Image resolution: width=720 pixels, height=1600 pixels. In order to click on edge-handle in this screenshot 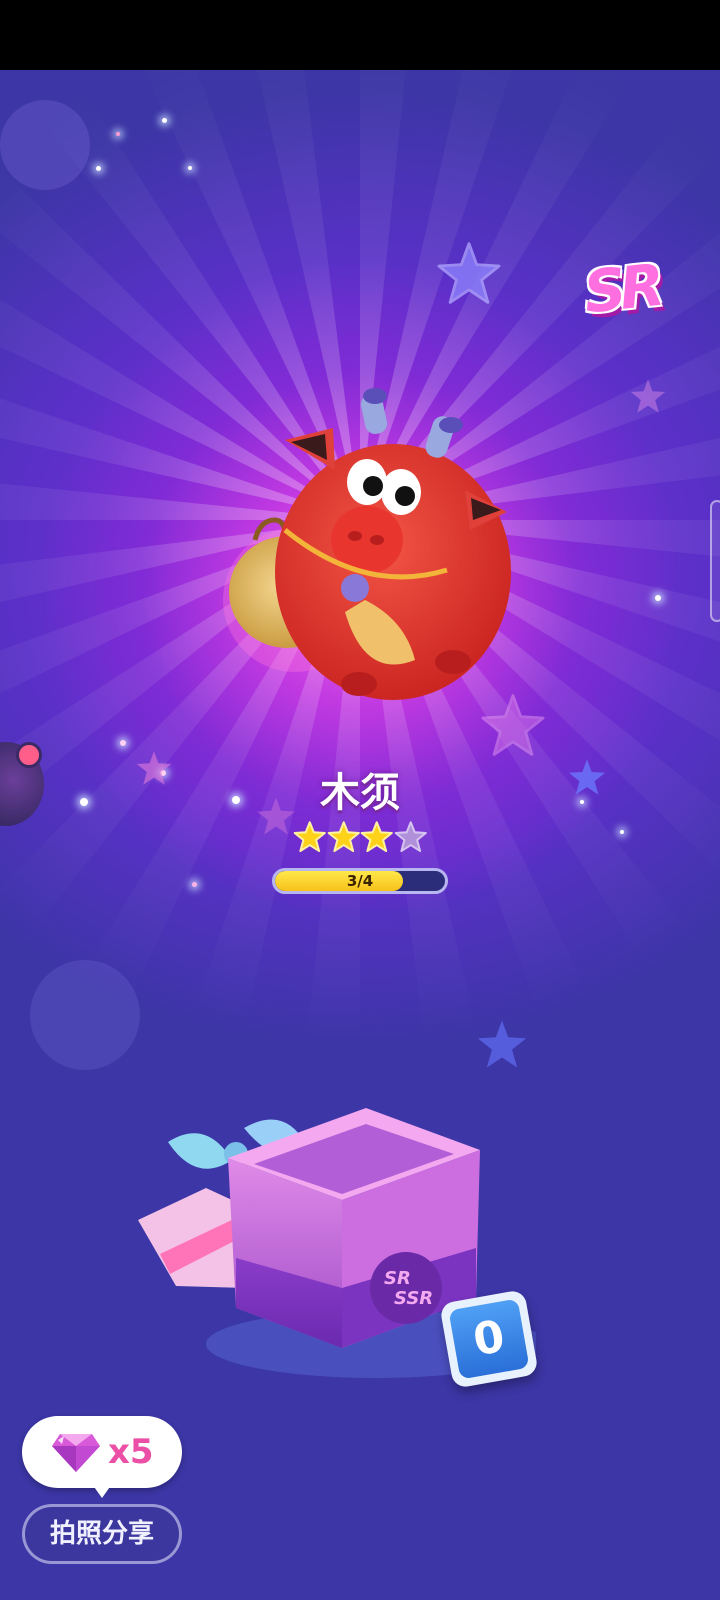, I will do `click(715, 561)`.